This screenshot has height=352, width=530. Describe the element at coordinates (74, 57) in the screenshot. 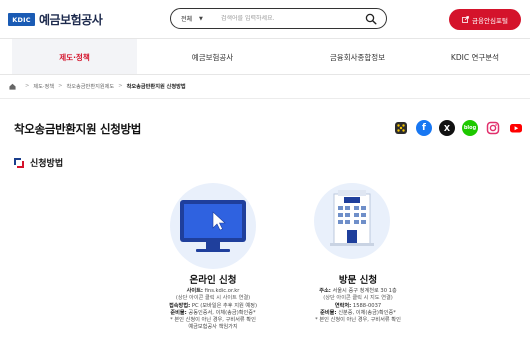

I see `nav-item-policy: 제도·정책` at that location.